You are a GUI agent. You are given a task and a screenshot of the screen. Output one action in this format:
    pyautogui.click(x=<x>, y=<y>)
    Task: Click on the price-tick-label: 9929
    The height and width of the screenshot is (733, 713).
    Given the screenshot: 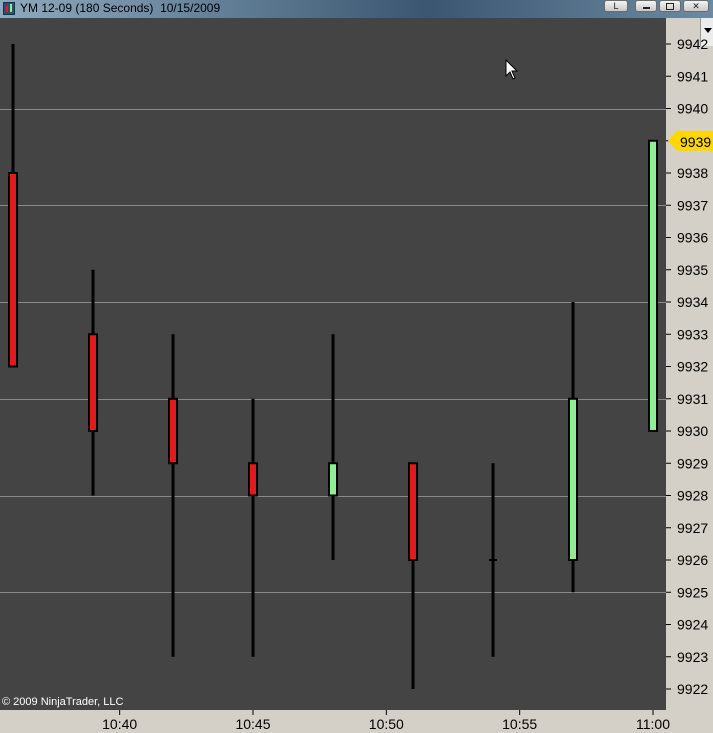 What is the action you would take?
    pyautogui.click(x=692, y=463)
    